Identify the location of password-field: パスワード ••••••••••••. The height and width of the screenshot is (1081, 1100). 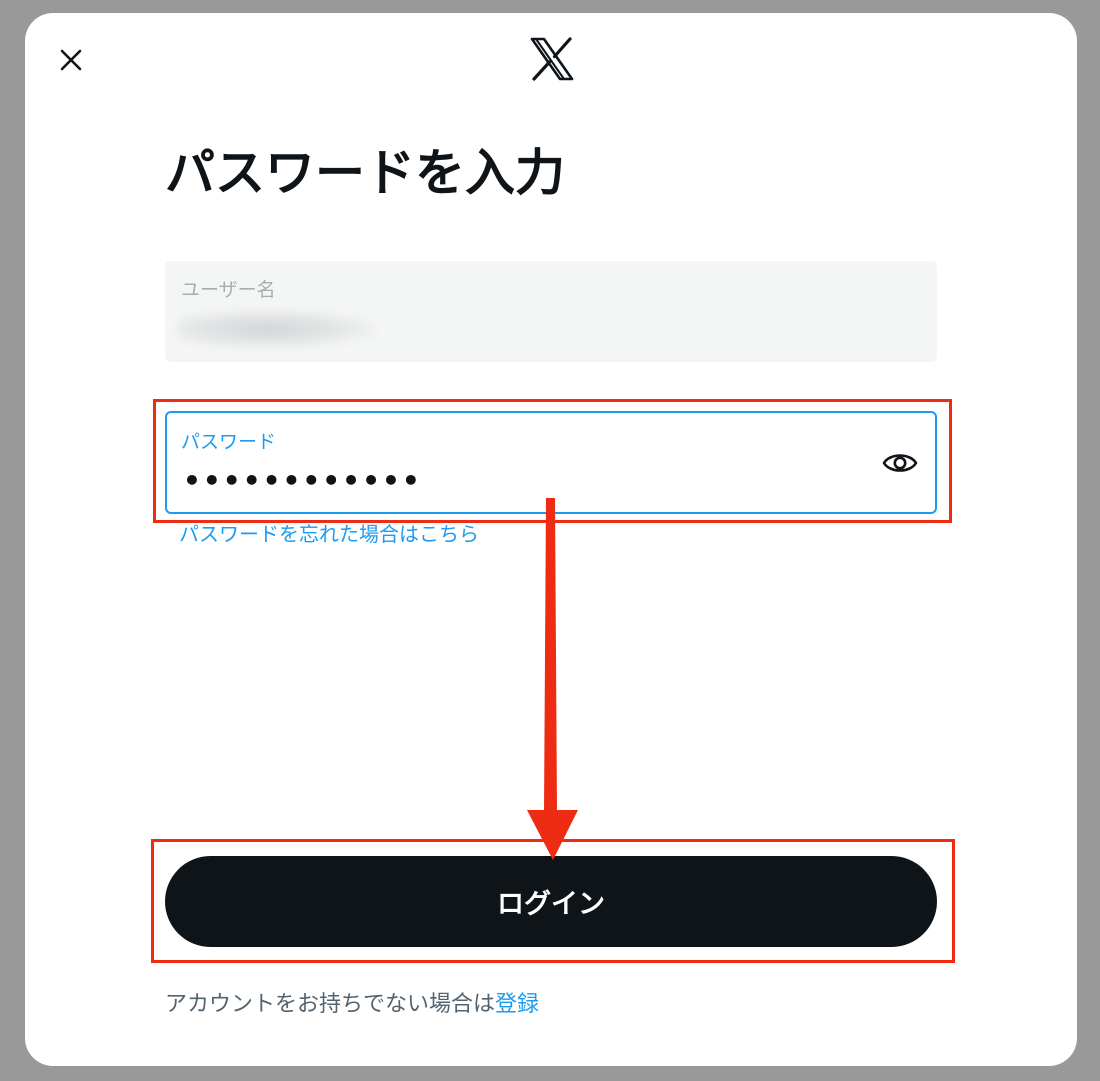
(551, 462).